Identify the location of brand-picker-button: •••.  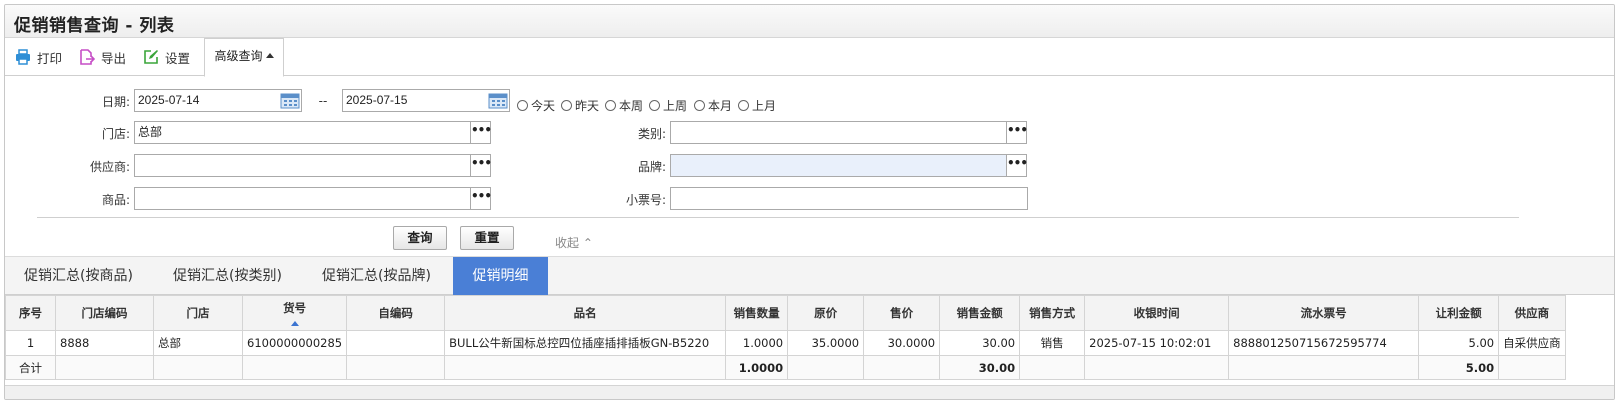
(1017, 165).